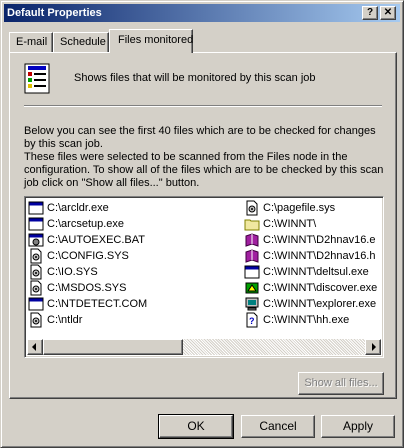  I want to click on scroll-right-button, so click(373, 347).